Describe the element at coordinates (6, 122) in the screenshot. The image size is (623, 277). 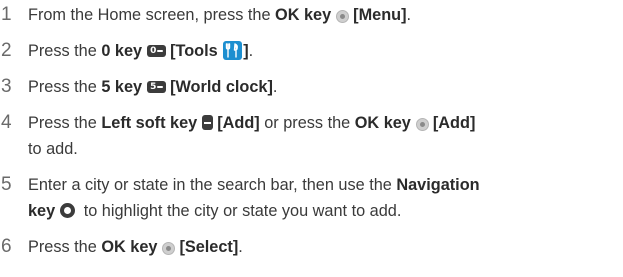
I see `step-number: 4` at that location.